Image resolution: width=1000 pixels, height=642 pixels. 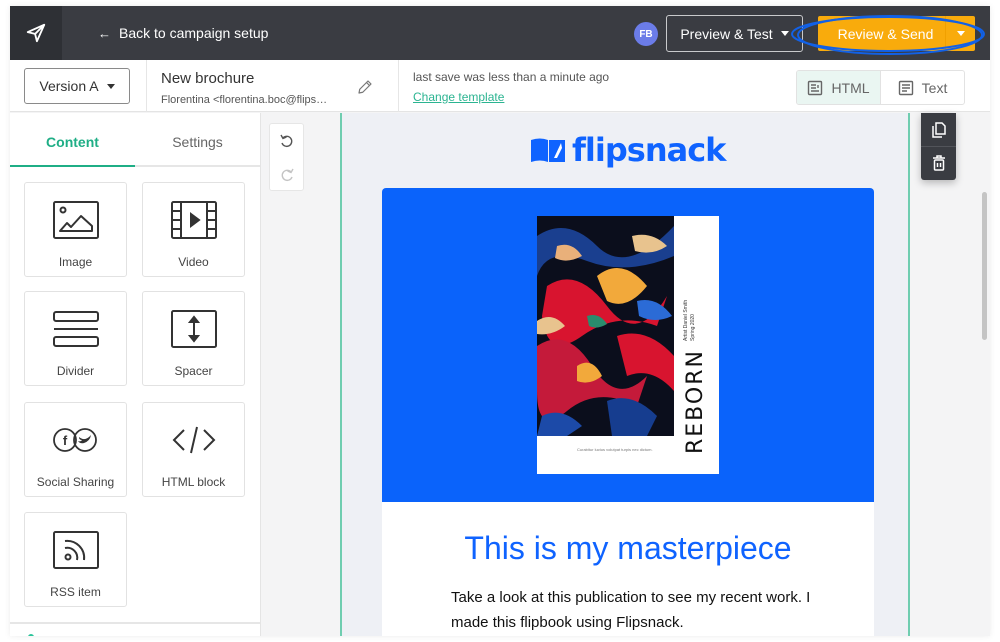 What do you see at coordinates (850, 87) in the screenshot?
I see `html-view-label: HTML` at bounding box center [850, 87].